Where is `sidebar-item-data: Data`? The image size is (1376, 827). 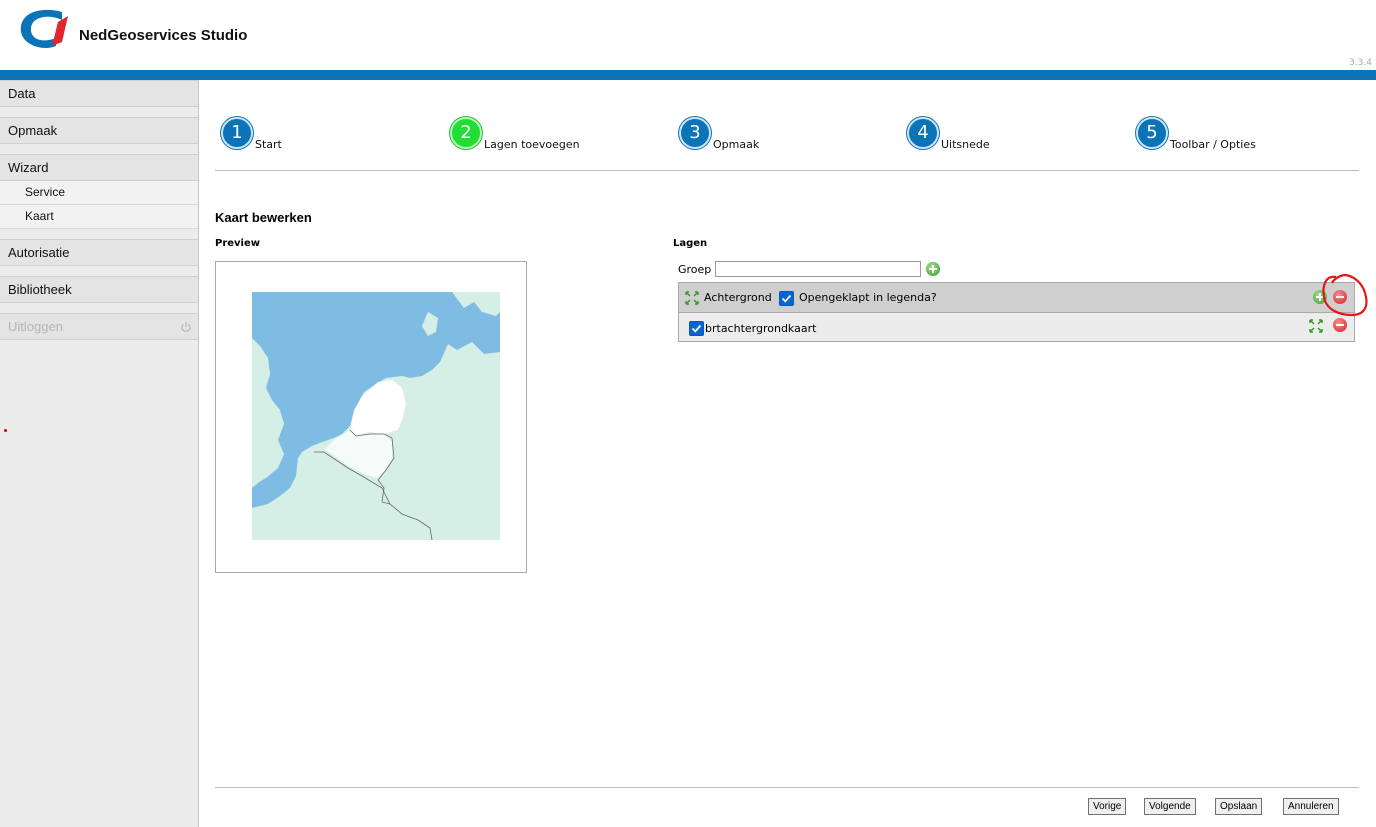
sidebar-item-data: Data is located at coordinates (99, 93).